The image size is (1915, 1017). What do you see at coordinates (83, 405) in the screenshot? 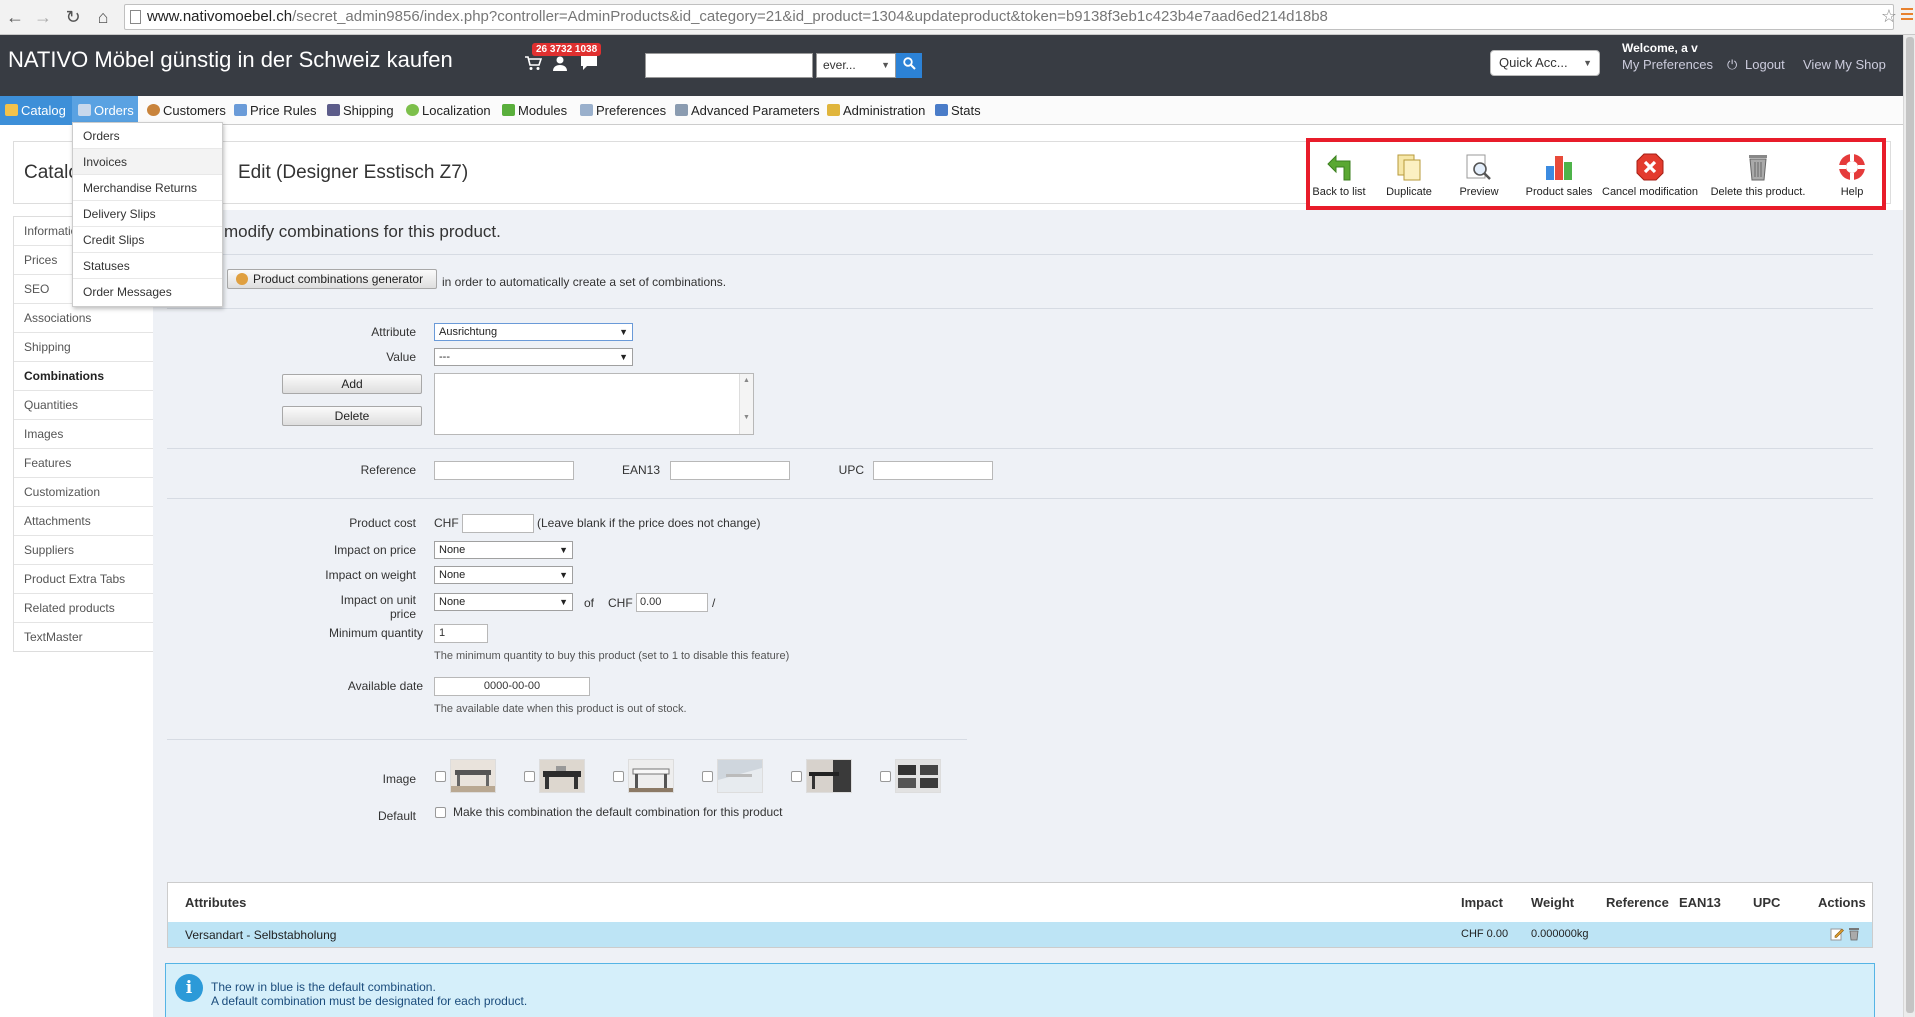
I see `sidebar-item-quantities: Quantities` at bounding box center [83, 405].